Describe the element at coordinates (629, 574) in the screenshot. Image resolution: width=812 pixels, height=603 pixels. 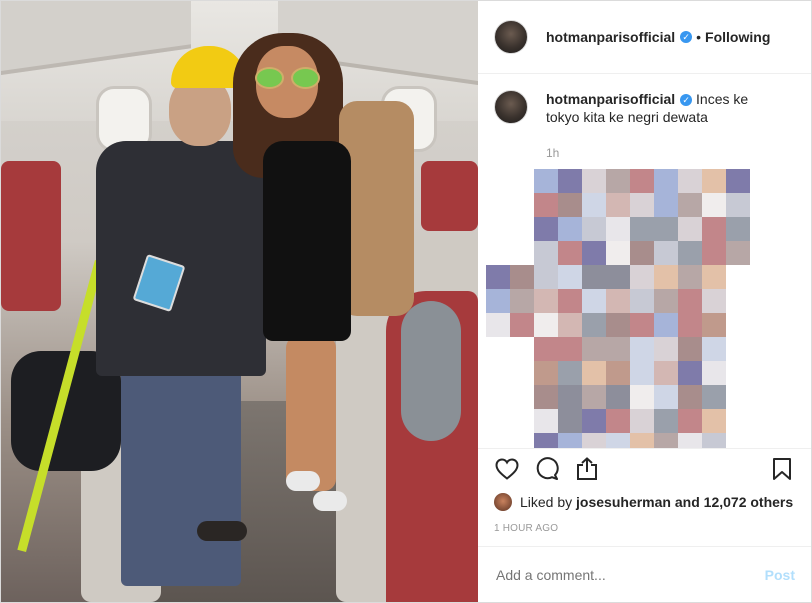
I see `comment-input` at that location.